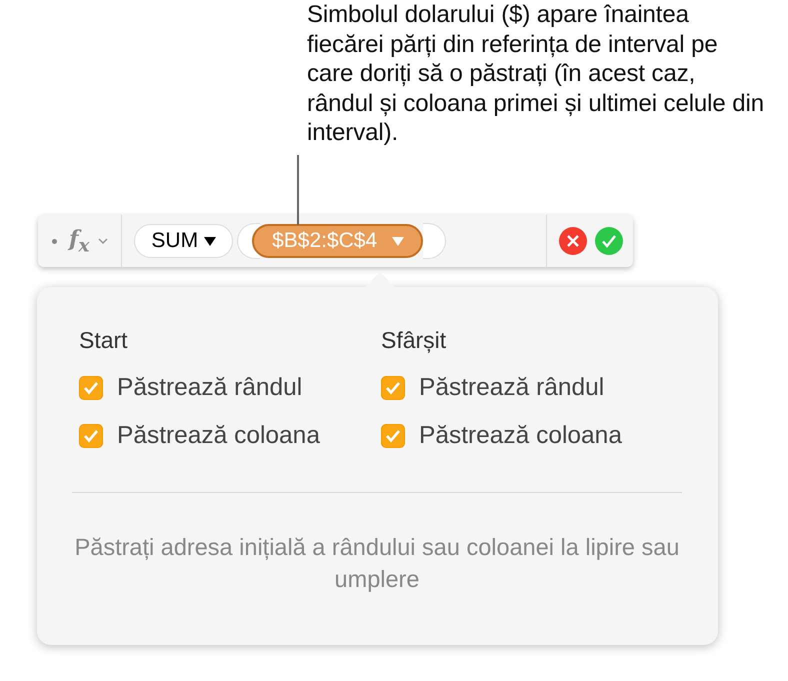  I want to click on formula-field: SUM $B$2:$C$4, so click(334, 241).